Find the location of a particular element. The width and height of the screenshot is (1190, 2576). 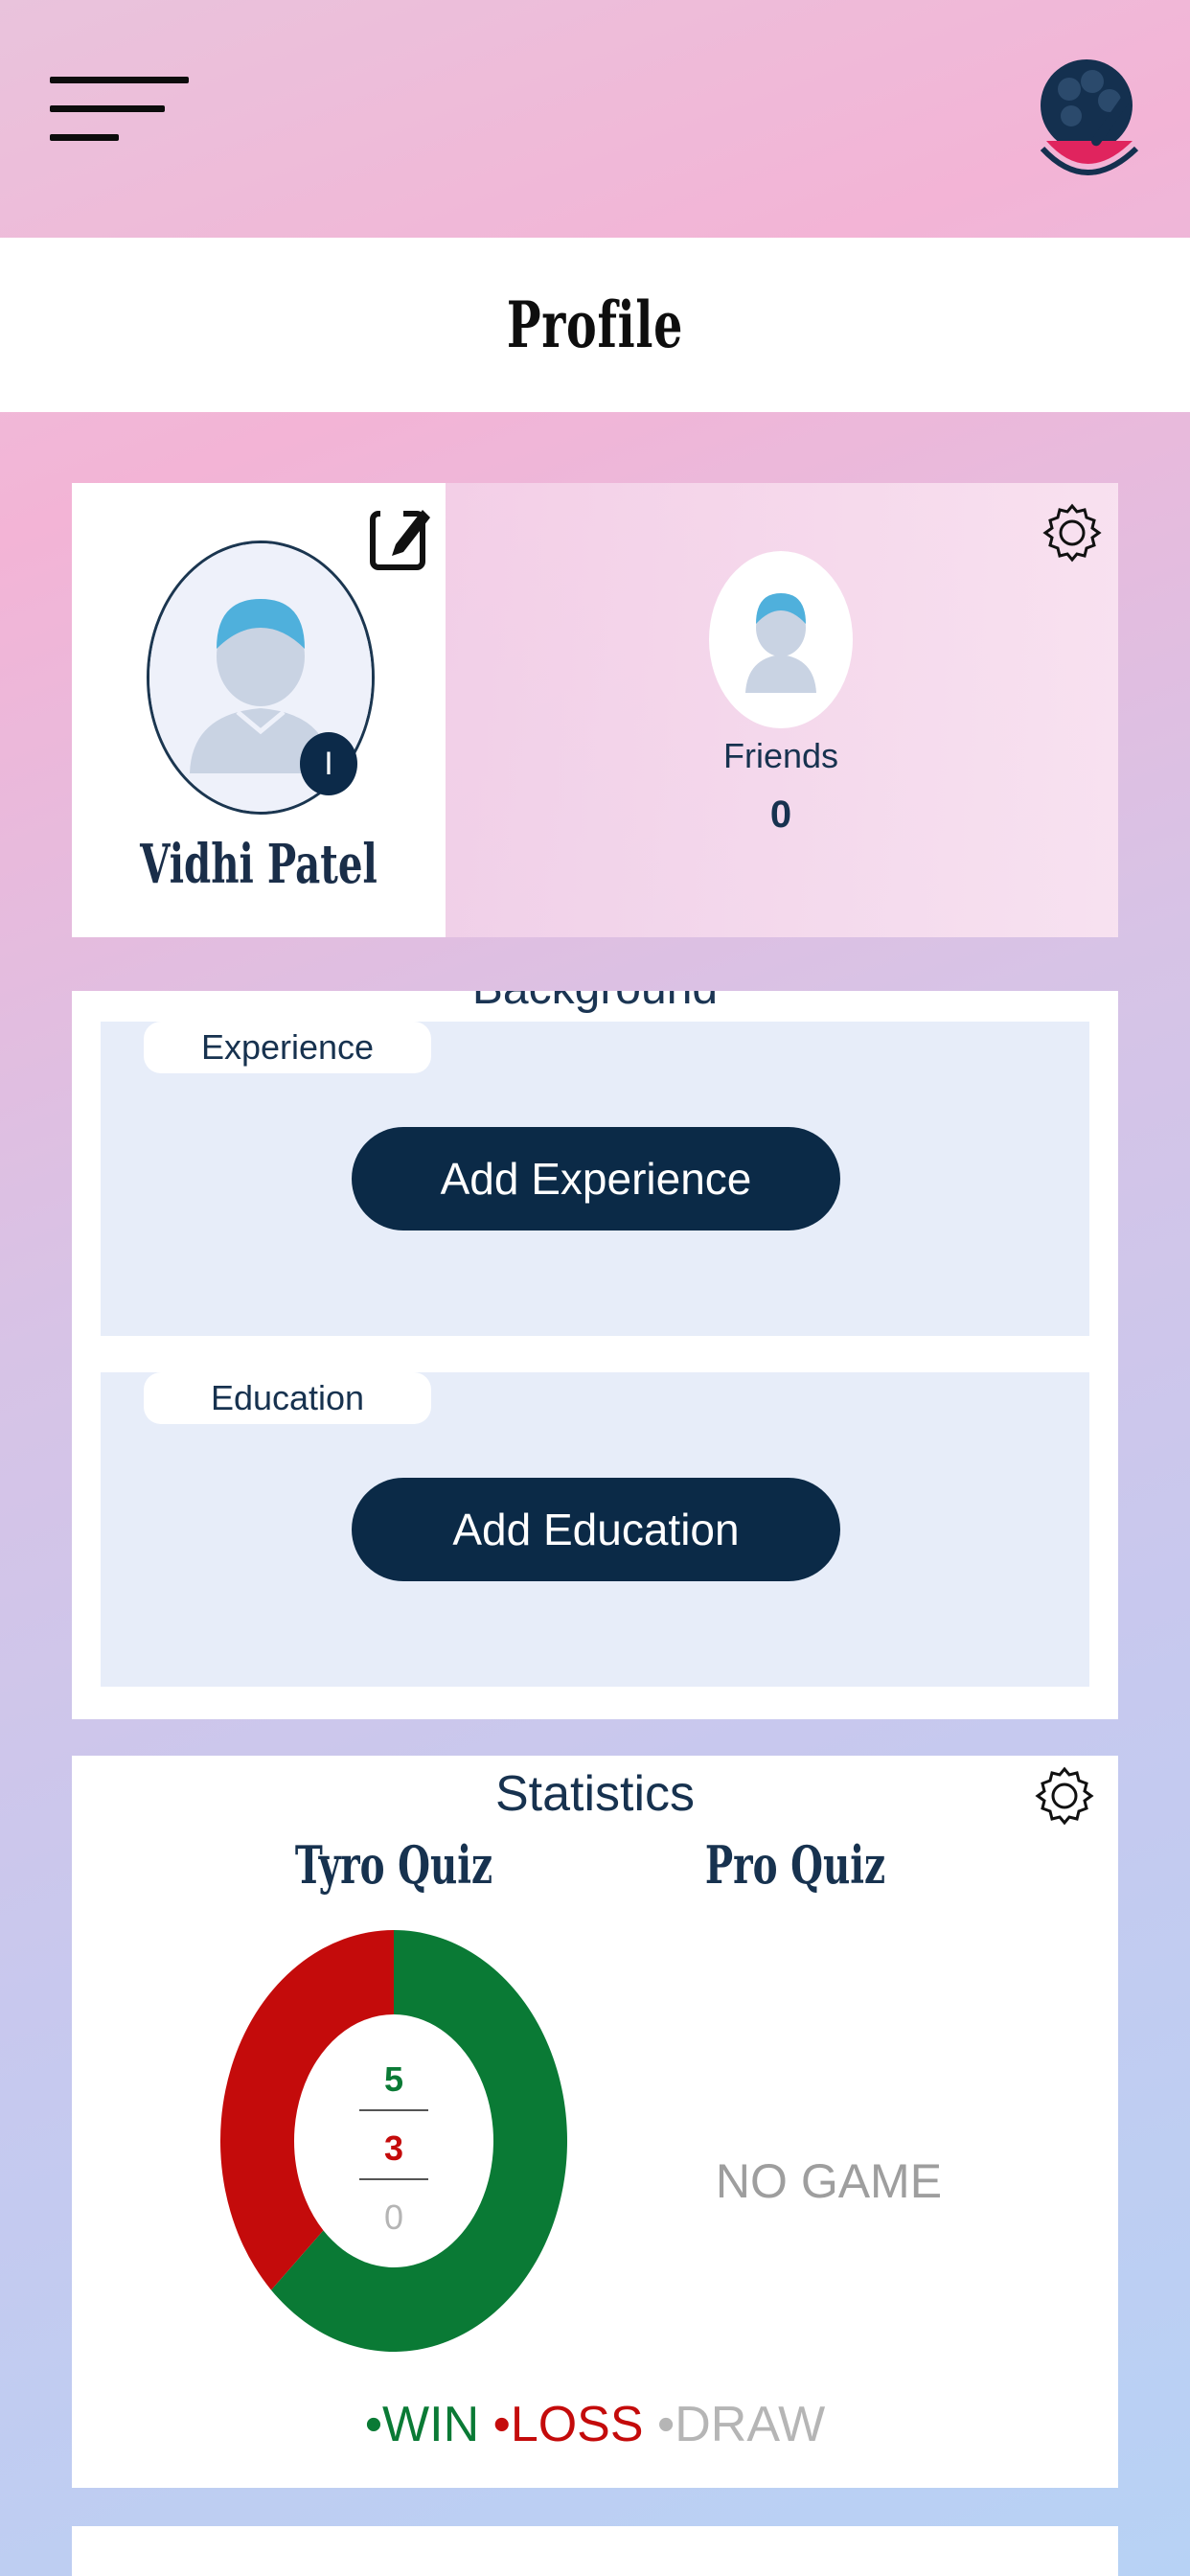

statistics-title: Statistics is located at coordinates (595, 1794).